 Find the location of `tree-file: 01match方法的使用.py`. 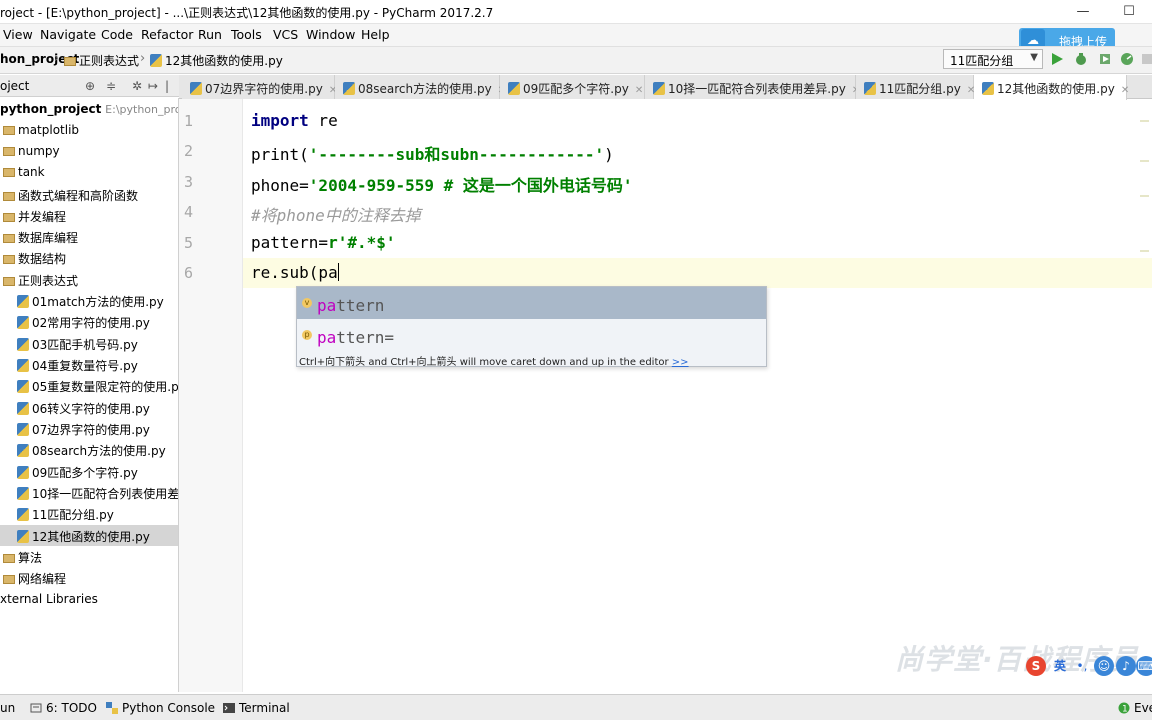

tree-file: 01match方法的使用.py is located at coordinates (89, 300).